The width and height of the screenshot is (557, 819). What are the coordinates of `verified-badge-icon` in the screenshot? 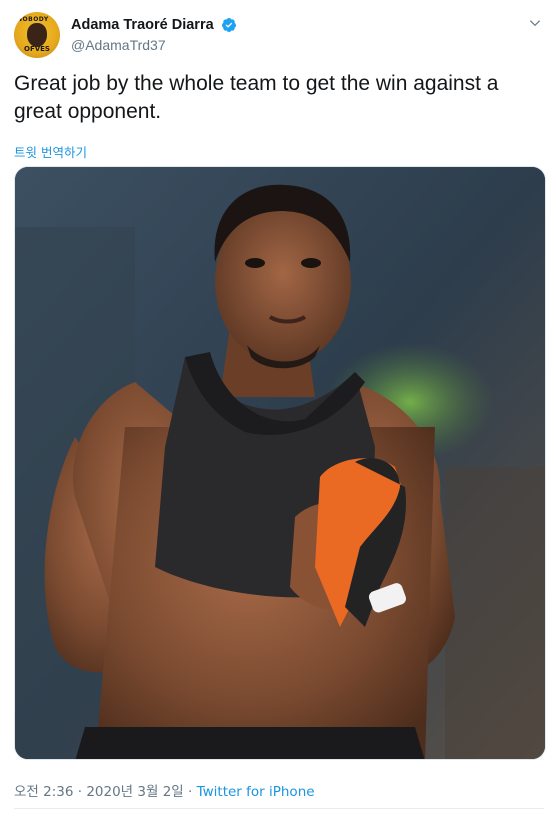 It's located at (229, 24).